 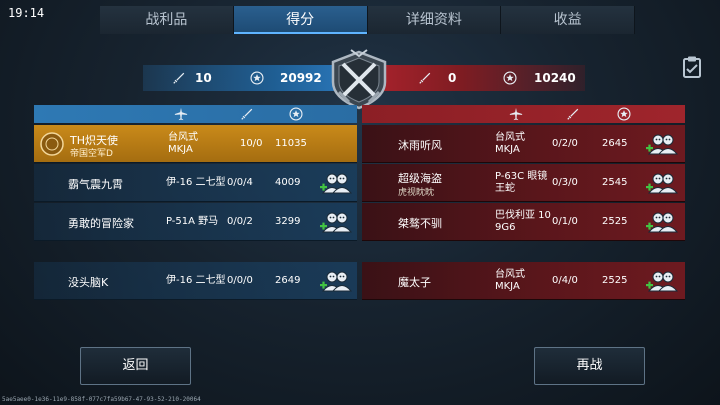 I want to click on blue-total-score: 20992, so click(x=301, y=78).